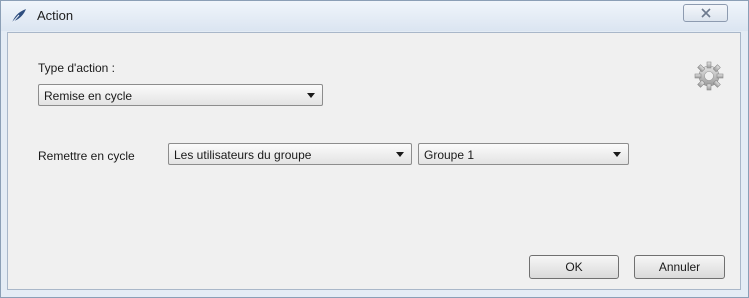 This screenshot has height=298, width=749. What do you see at coordinates (180, 95) in the screenshot?
I see `action-type-select: Remise en cycle` at bounding box center [180, 95].